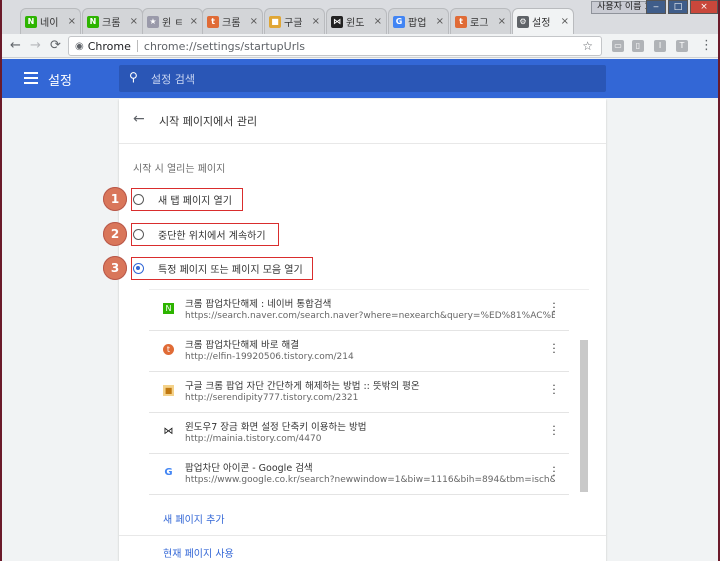 Image resolution: width=720 pixels, height=561 pixels. I want to click on extension-icon: T, so click(682, 46).